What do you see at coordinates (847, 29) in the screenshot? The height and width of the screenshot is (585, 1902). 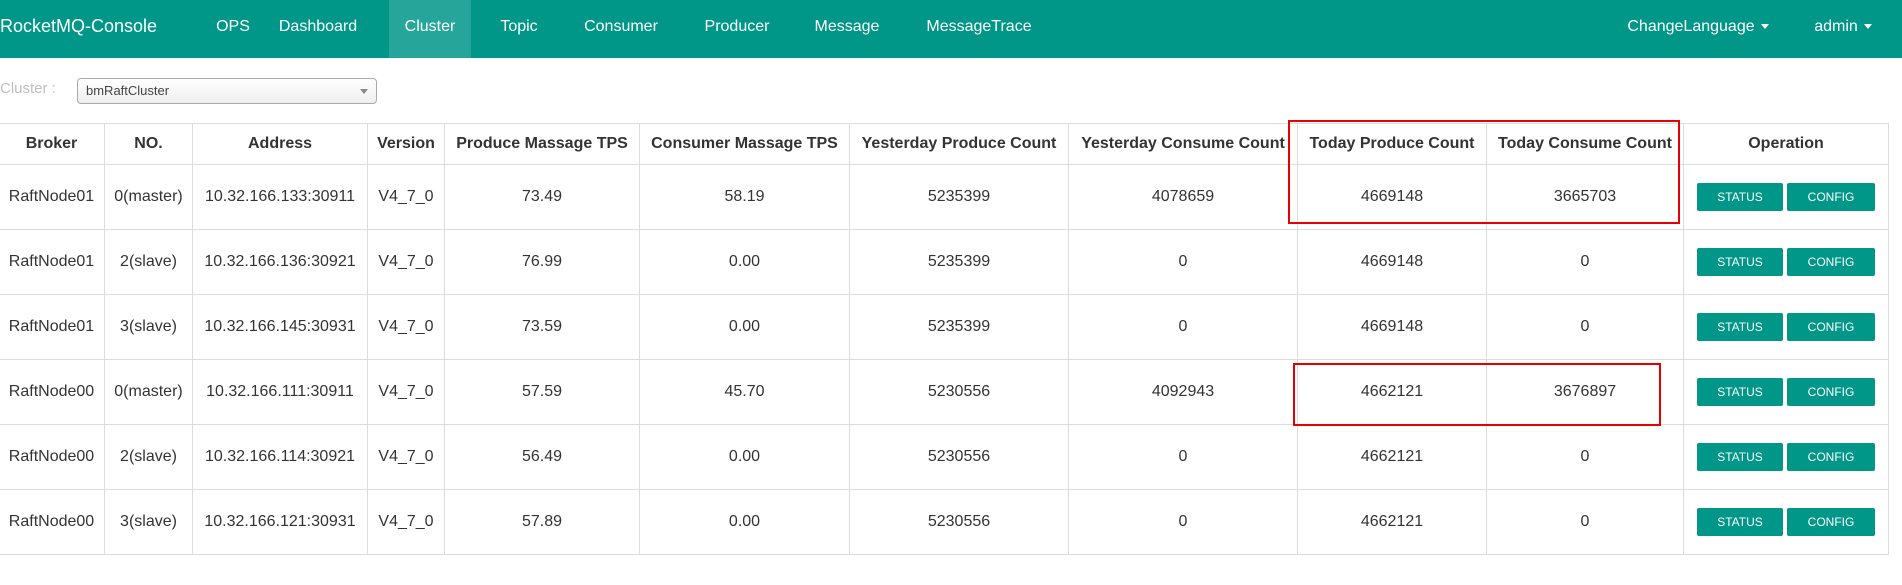 I see `nav-message: Message` at bounding box center [847, 29].